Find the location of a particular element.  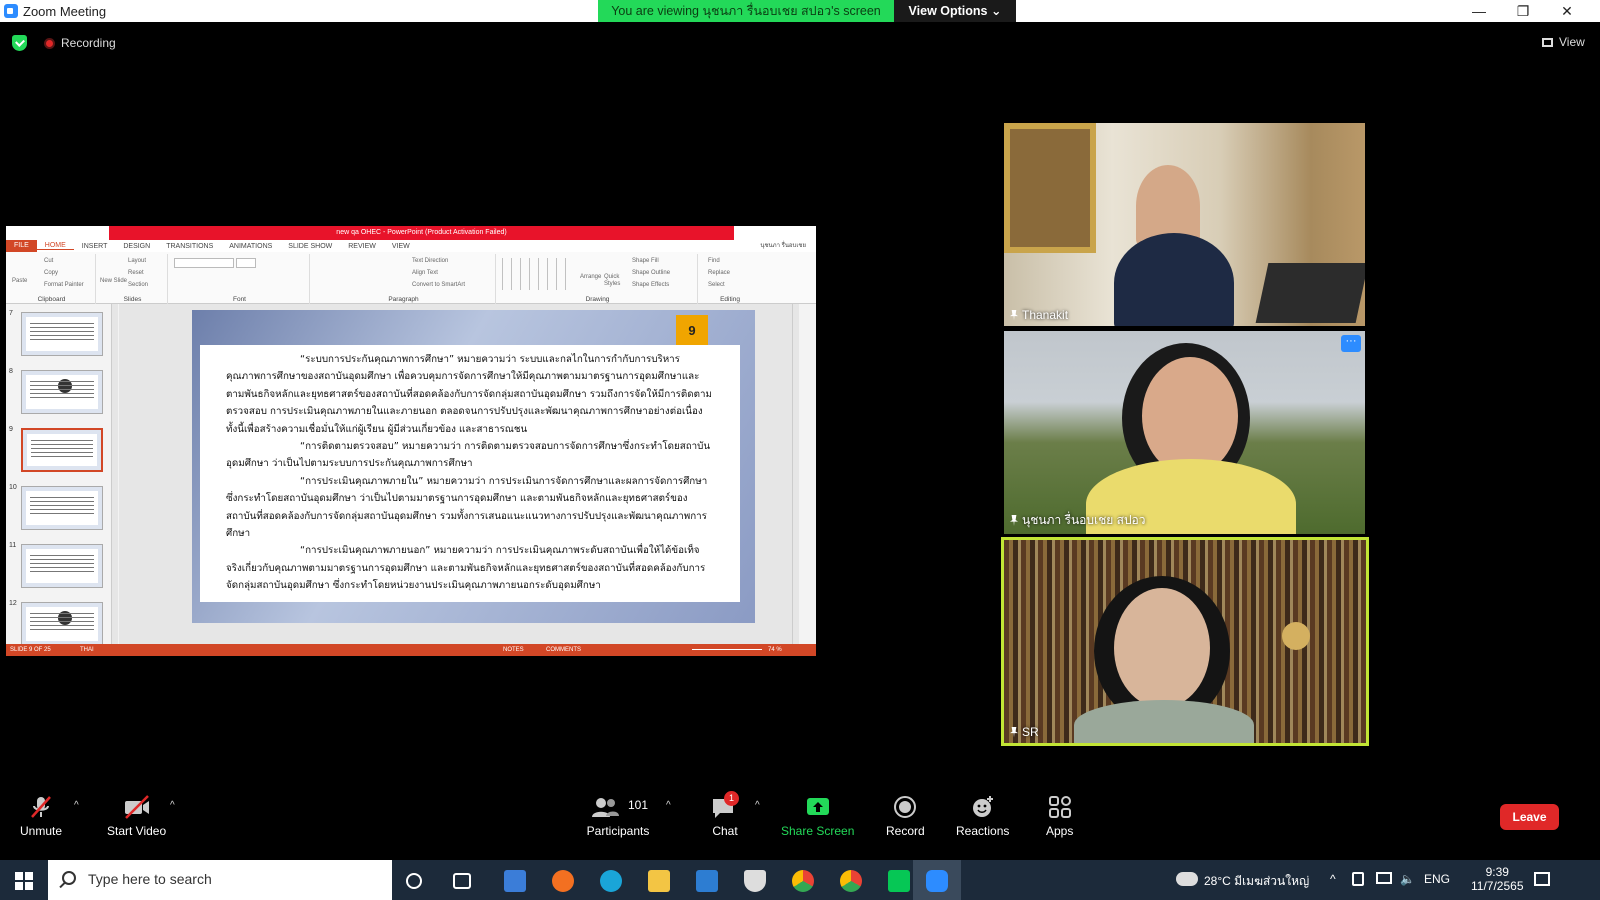

ppt-tab-home: HOME is located at coordinates (55, 246).